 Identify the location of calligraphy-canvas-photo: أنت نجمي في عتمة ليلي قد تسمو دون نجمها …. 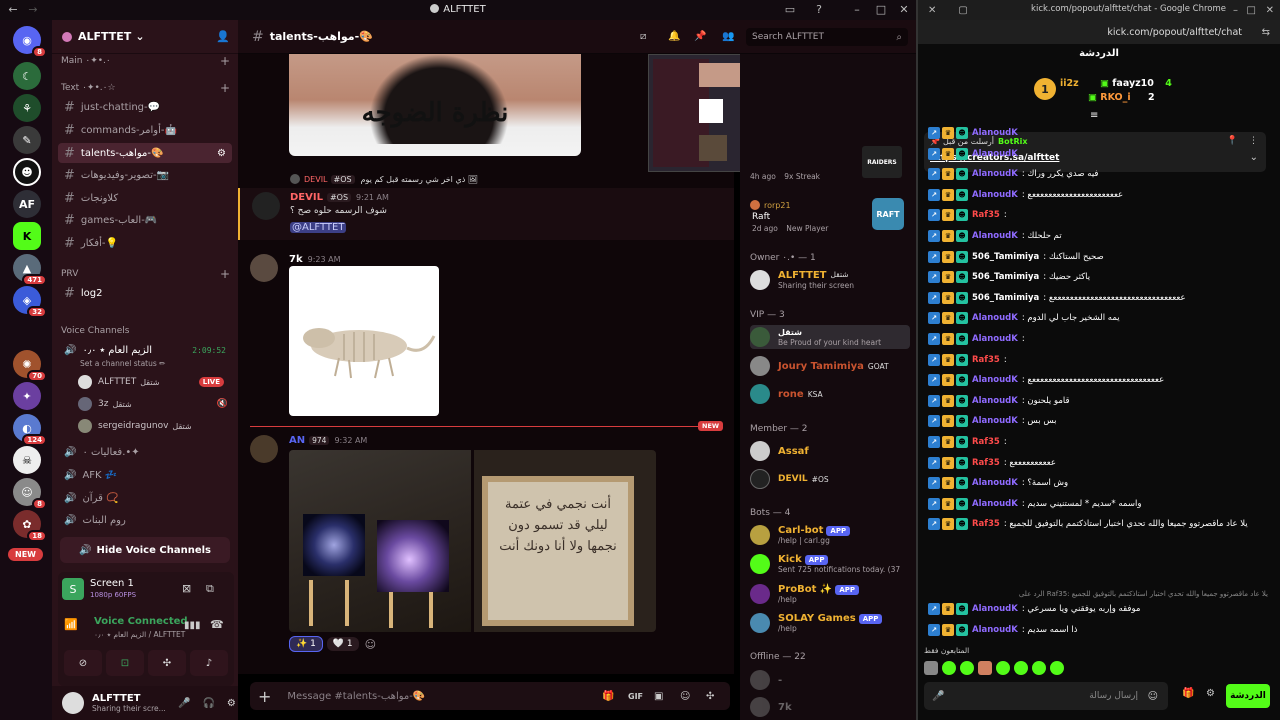
(565, 541).